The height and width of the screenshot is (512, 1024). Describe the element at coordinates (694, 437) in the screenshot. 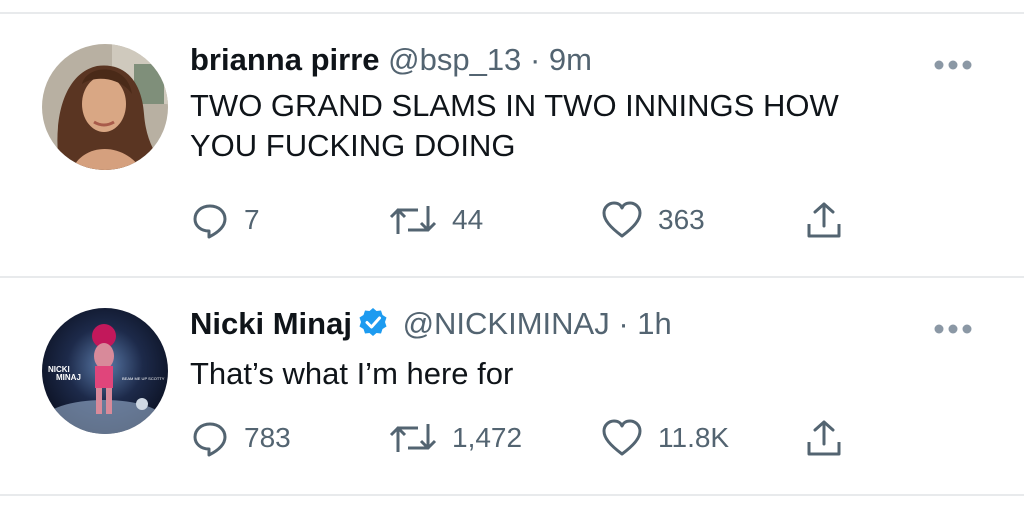

I see `like-count: 11.8K` at that location.